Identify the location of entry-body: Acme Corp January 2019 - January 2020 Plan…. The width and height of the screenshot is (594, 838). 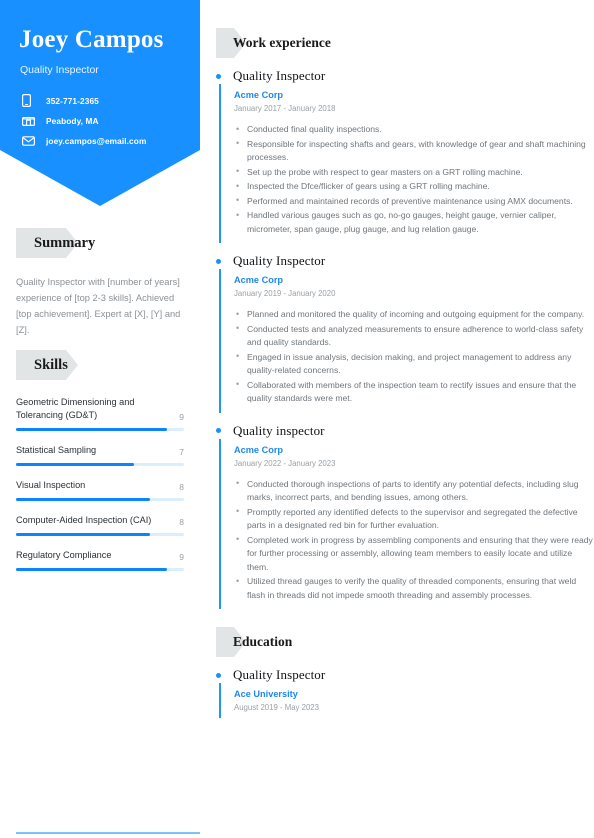
(406, 341).